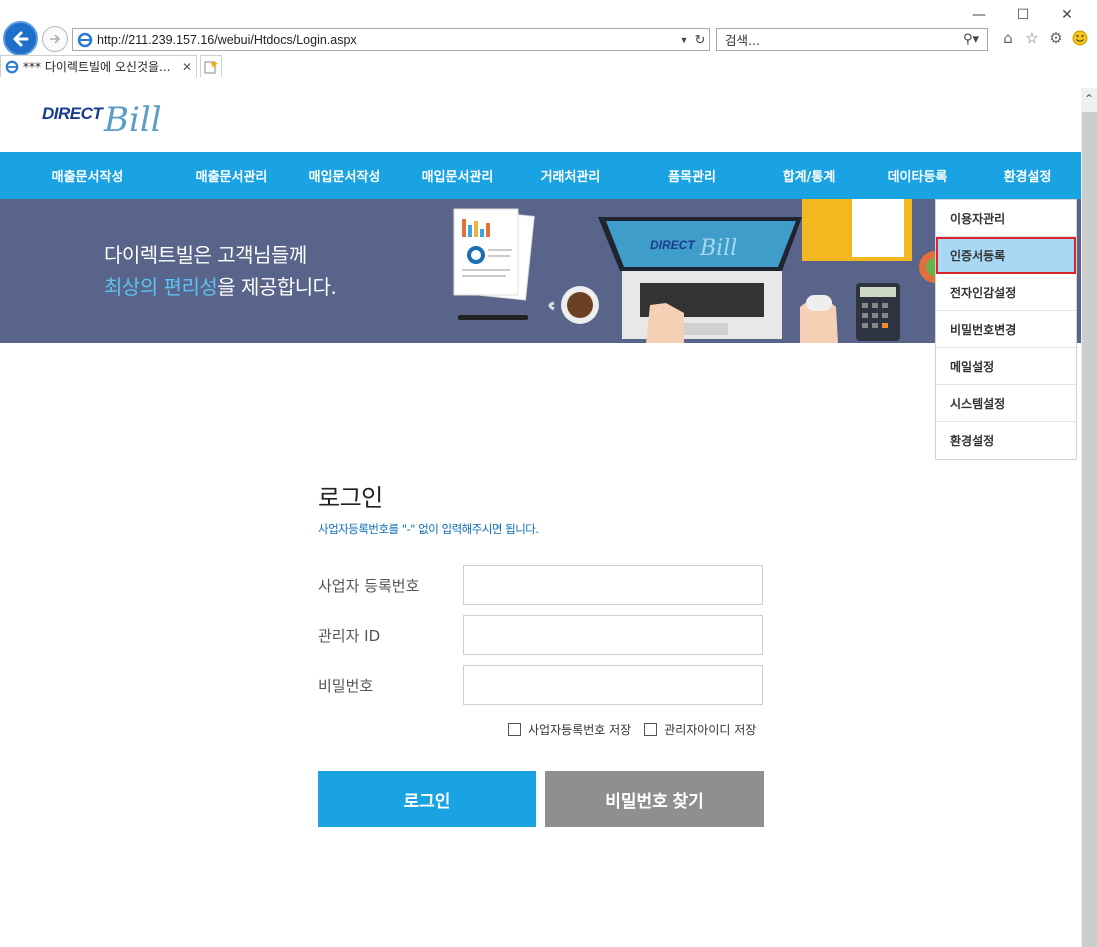  Describe the element at coordinates (1089, 99) in the screenshot. I see `scroll-up-icon: ⌃` at that location.